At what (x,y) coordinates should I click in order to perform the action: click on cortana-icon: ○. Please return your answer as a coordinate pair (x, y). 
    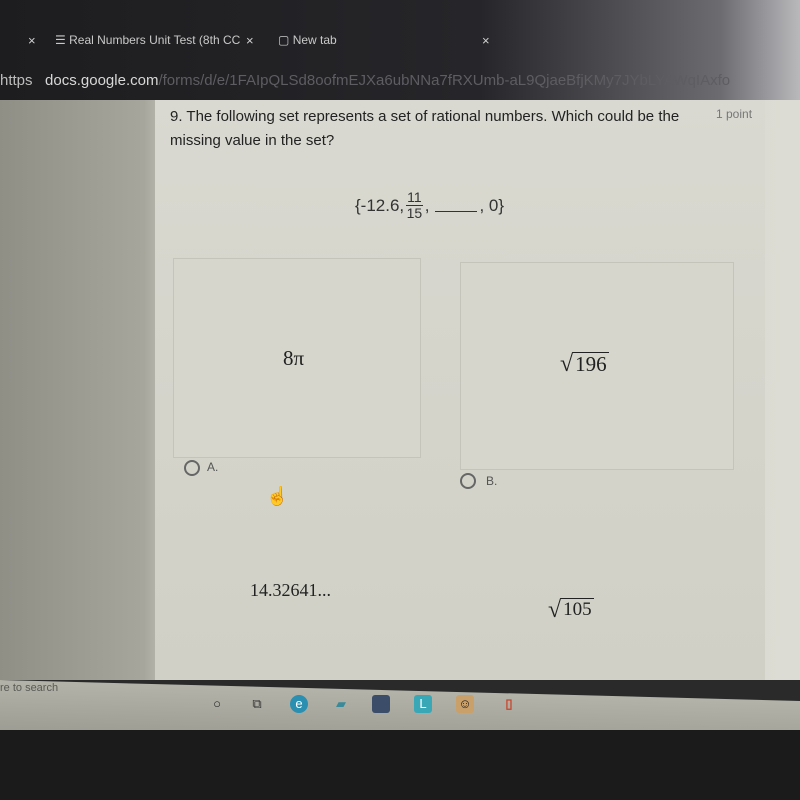
    Looking at the image, I should click on (217, 704).